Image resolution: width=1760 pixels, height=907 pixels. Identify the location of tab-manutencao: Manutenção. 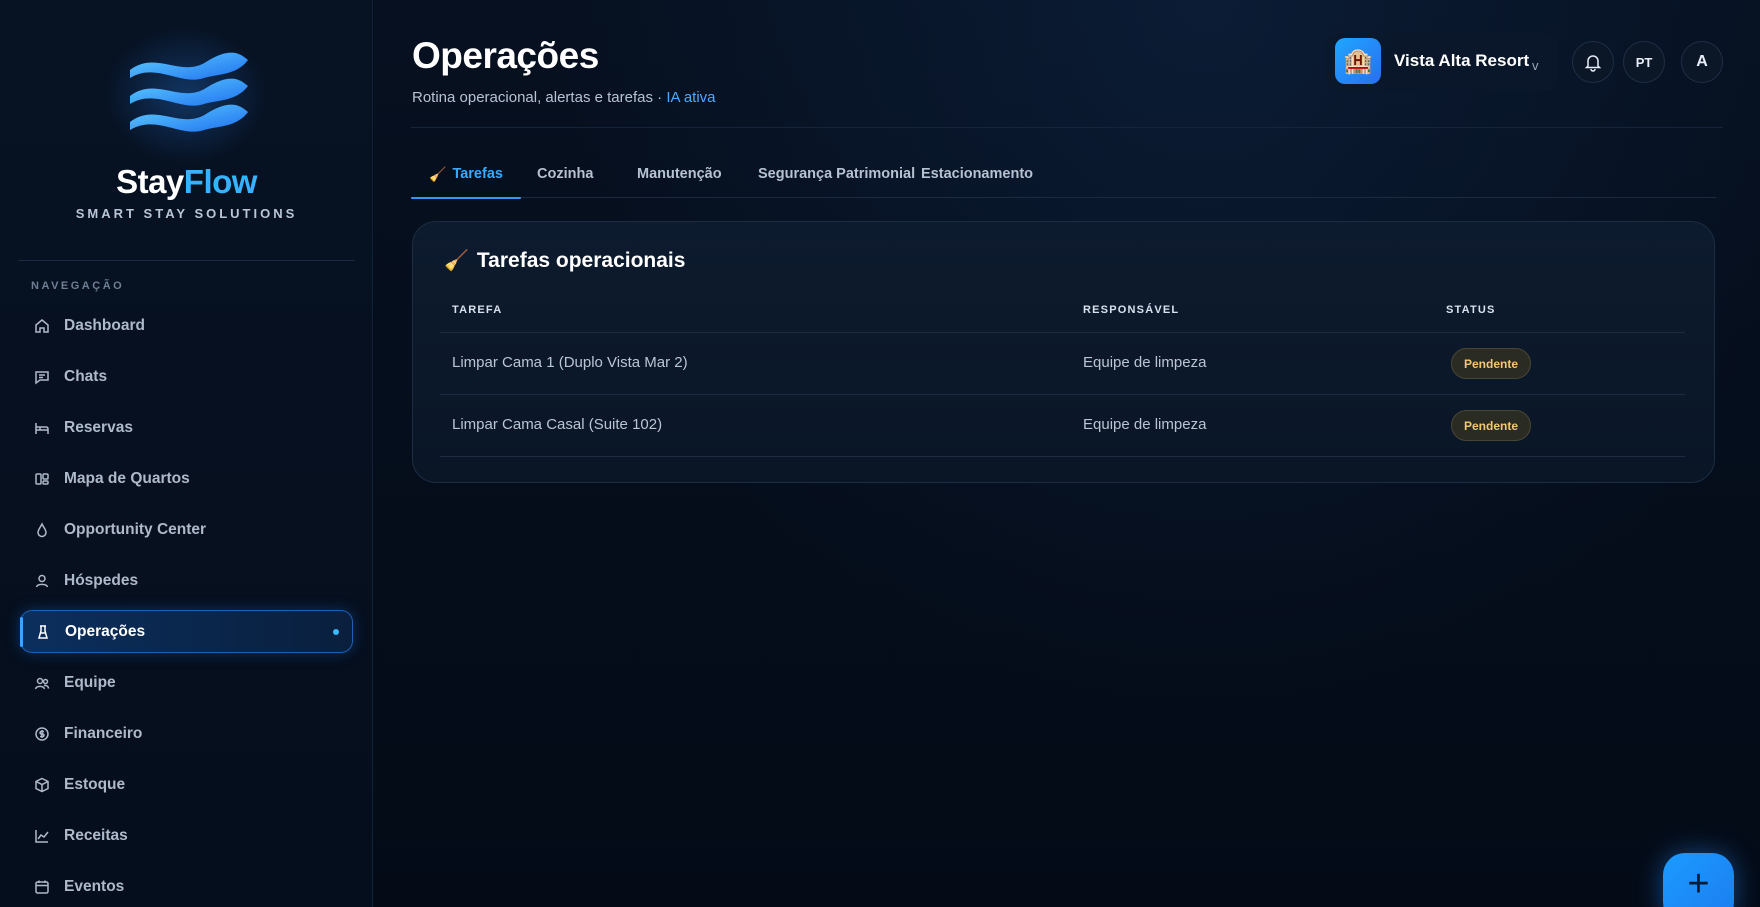
(679, 176).